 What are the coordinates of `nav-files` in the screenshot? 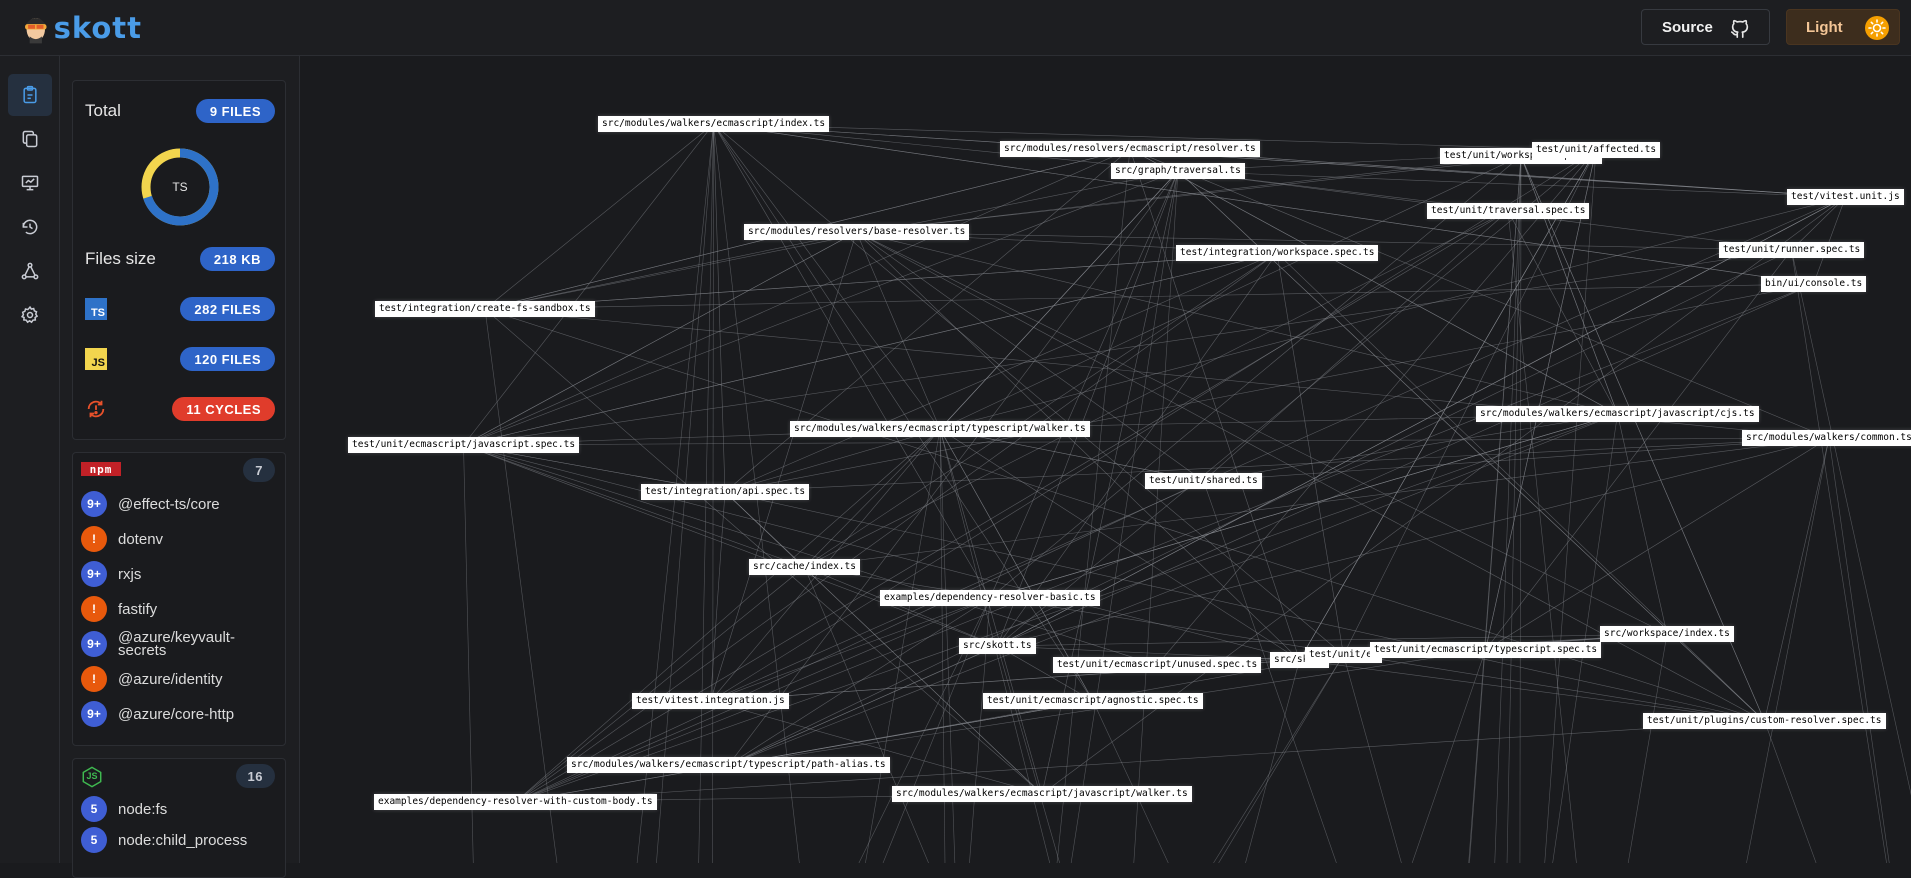 It's located at (30, 139).